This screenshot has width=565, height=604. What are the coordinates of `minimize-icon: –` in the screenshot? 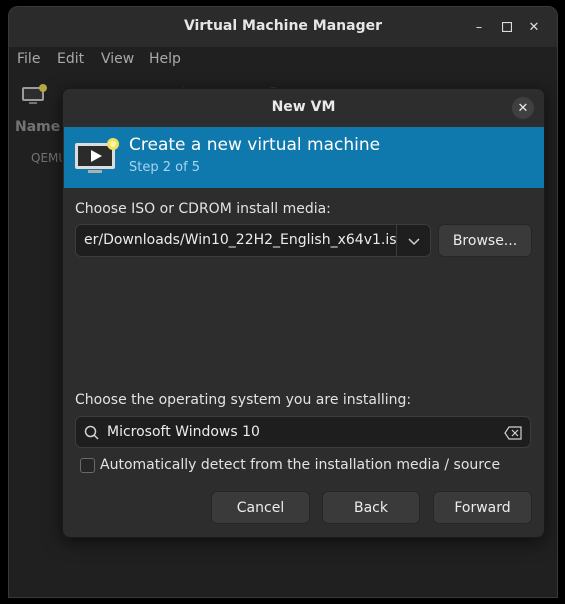 It's located at (479, 27).